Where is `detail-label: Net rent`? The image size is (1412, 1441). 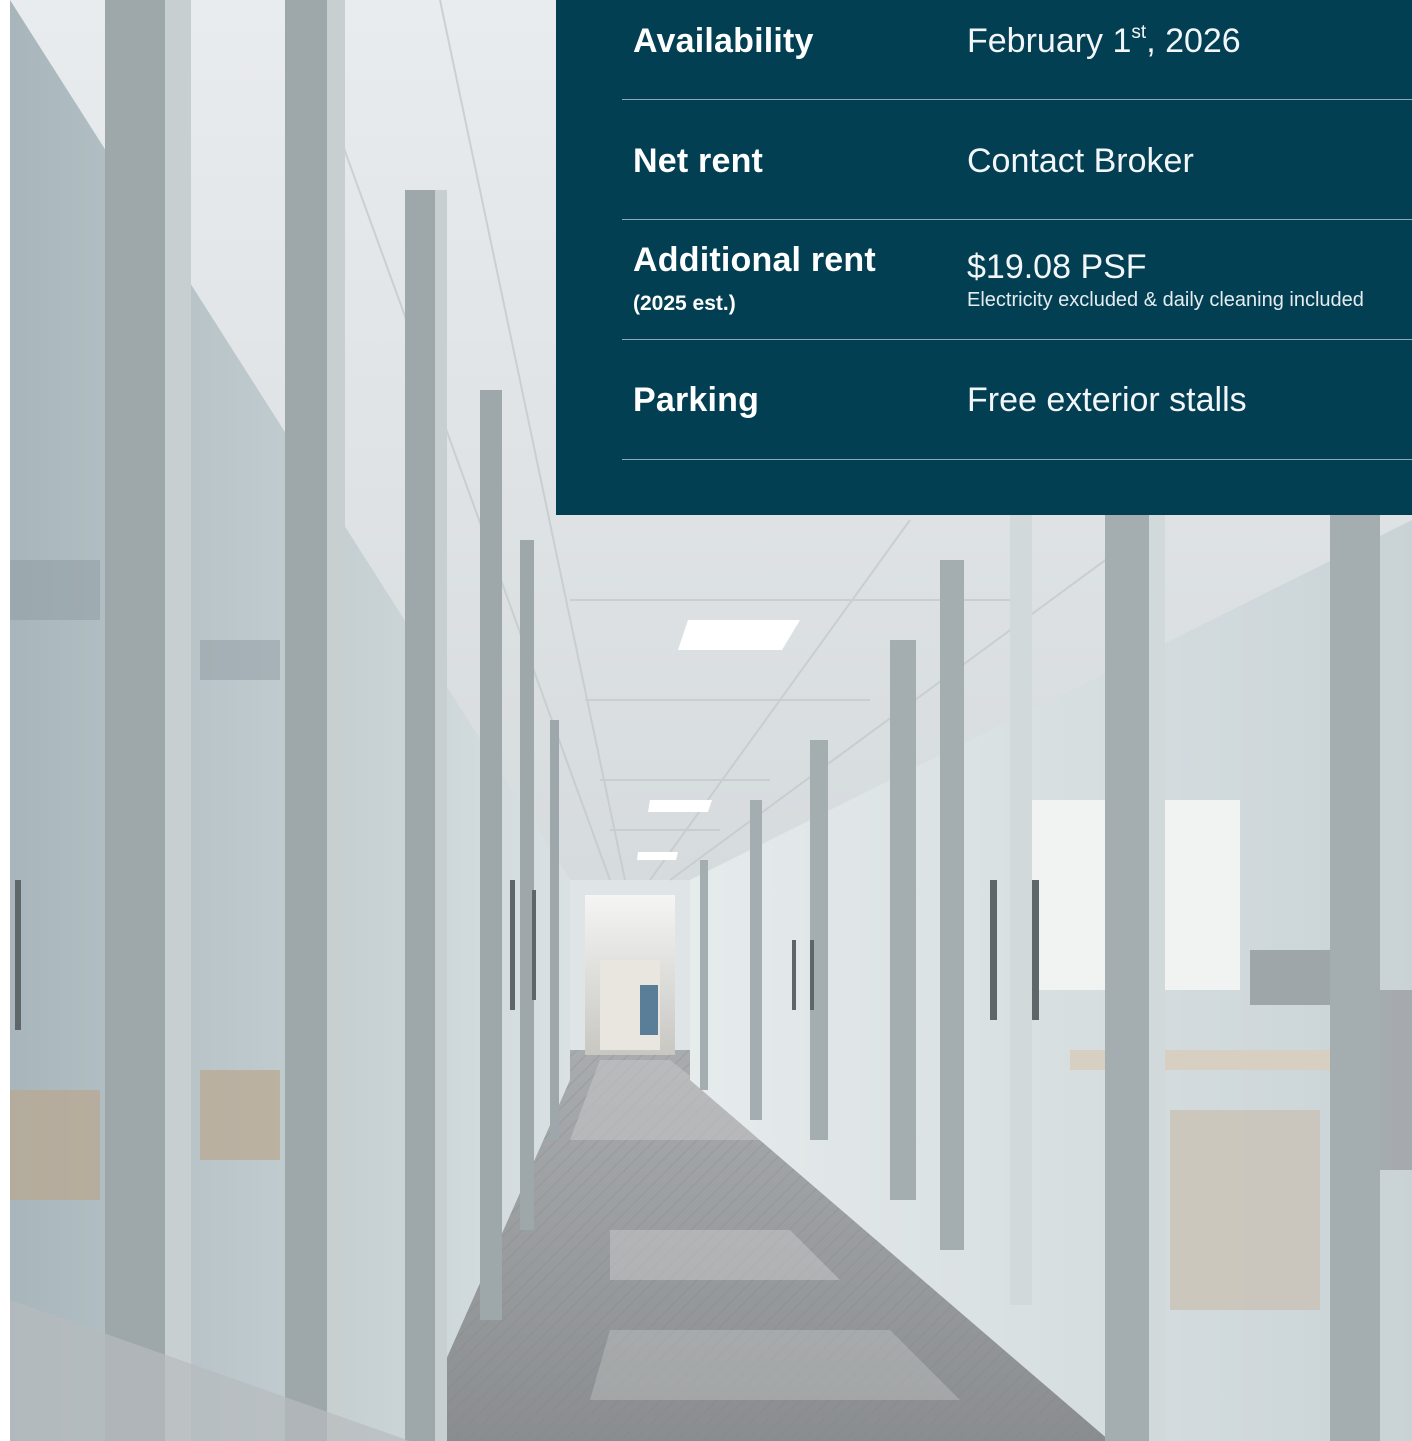
detail-label: Net rent is located at coordinates (698, 161).